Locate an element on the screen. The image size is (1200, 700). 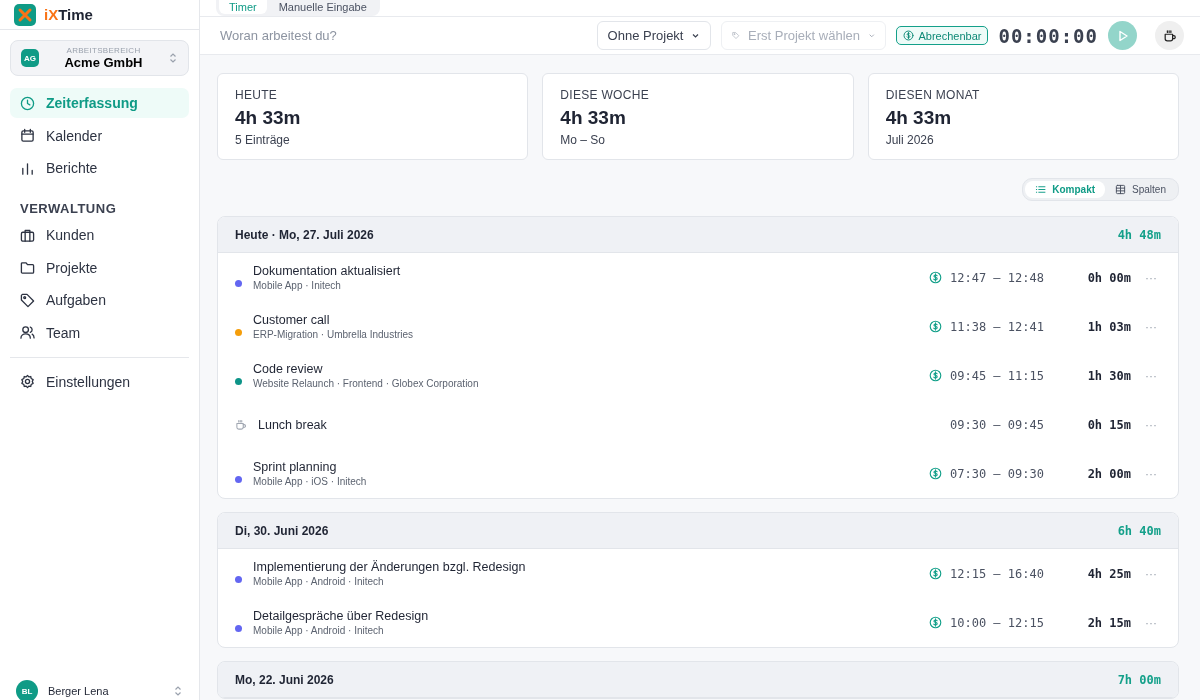
nav-item: Kalender is located at coordinates (99, 135).